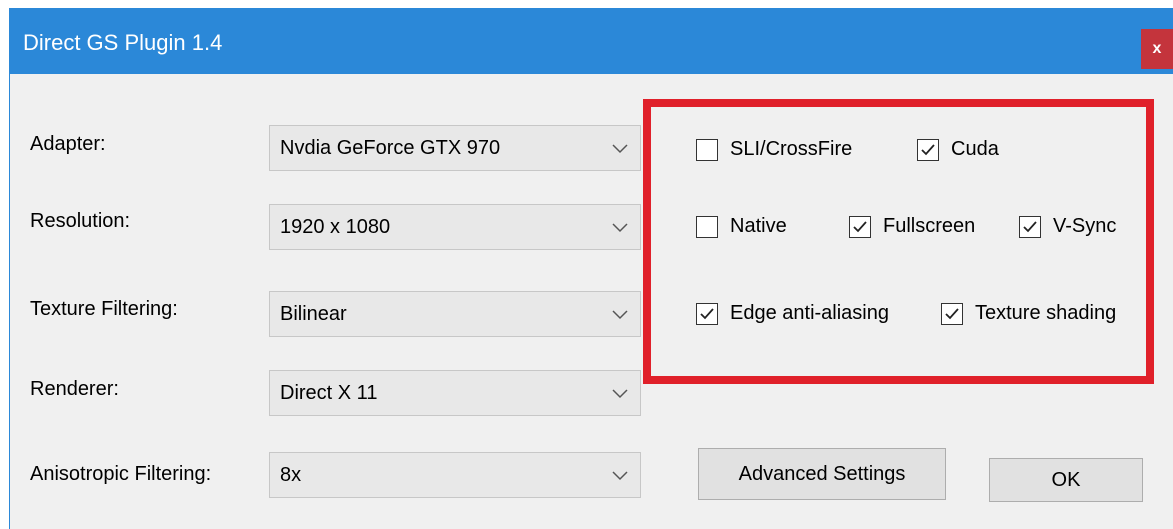  Describe the element at coordinates (929, 226) in the screenshot. I see `fullscreen-label: Fullscreen` at that location.